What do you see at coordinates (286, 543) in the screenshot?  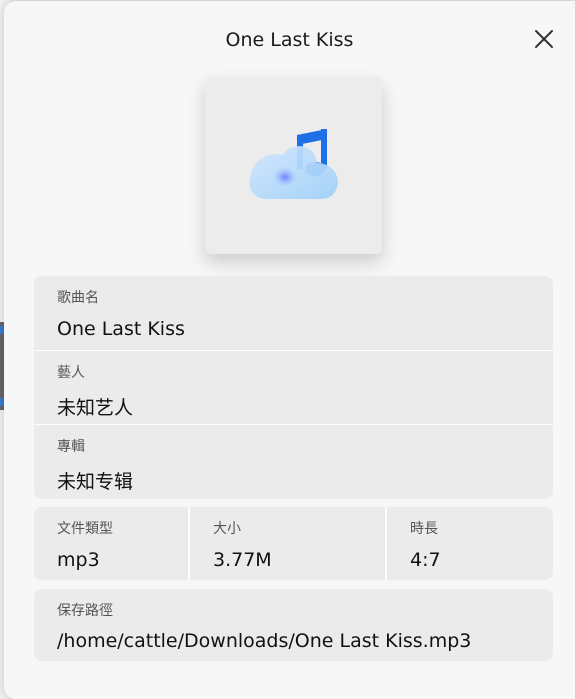 I see `file-size-cell: 大小 3.77M` at bounding box center [286, 543].